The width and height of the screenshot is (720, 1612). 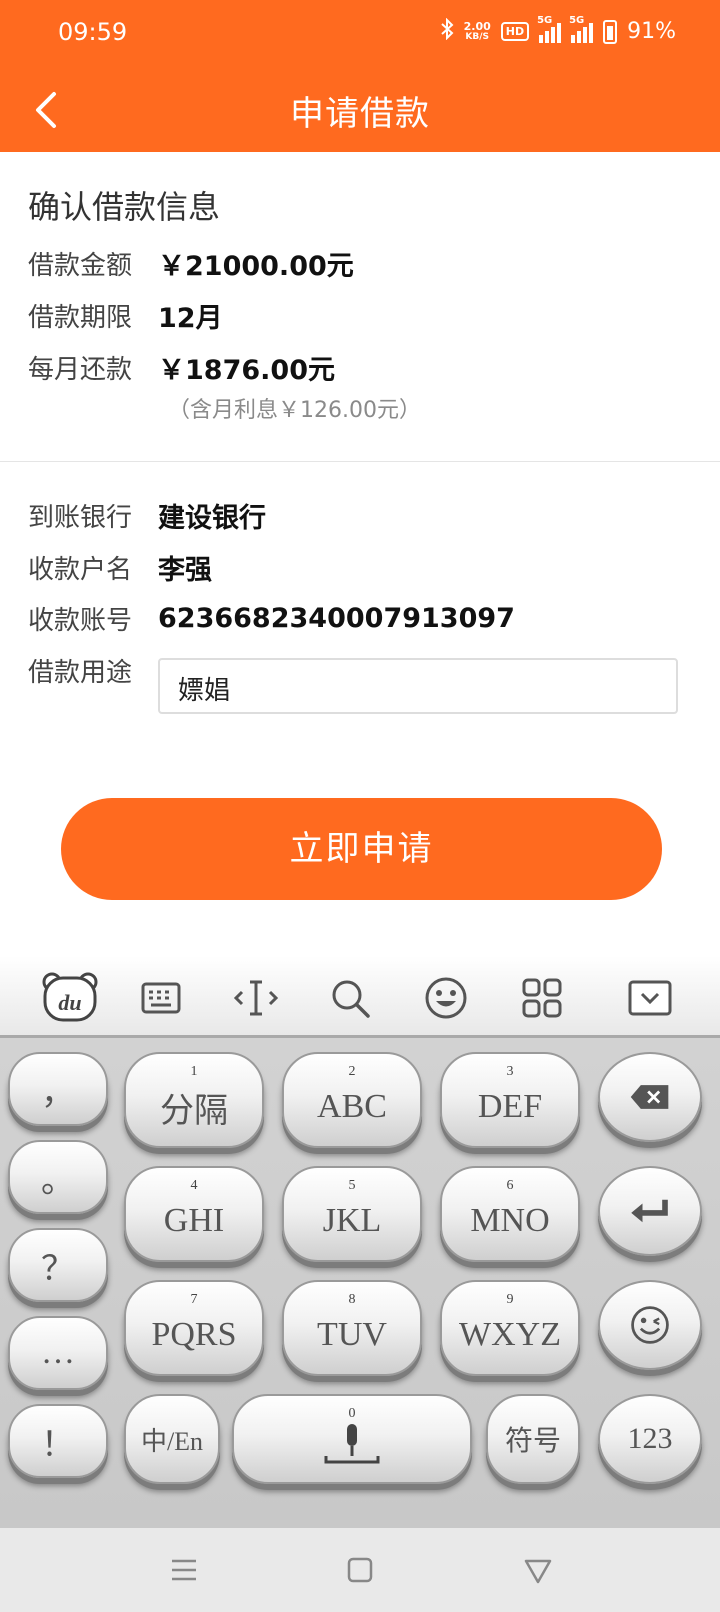 I want to click on term-label: 借款期限, so click(x=80, y=318).